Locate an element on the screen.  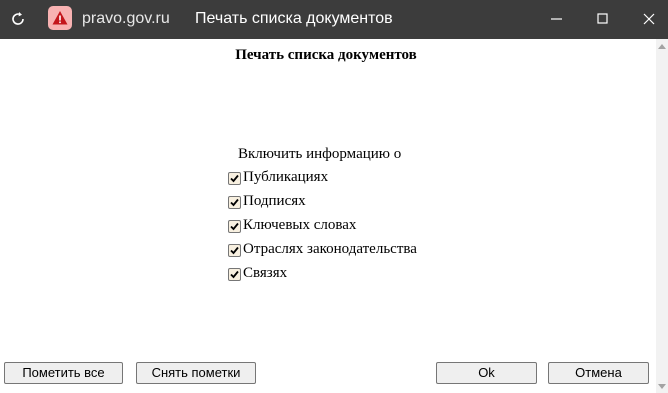
publications-checkbox is located at coordinates (234, 178).